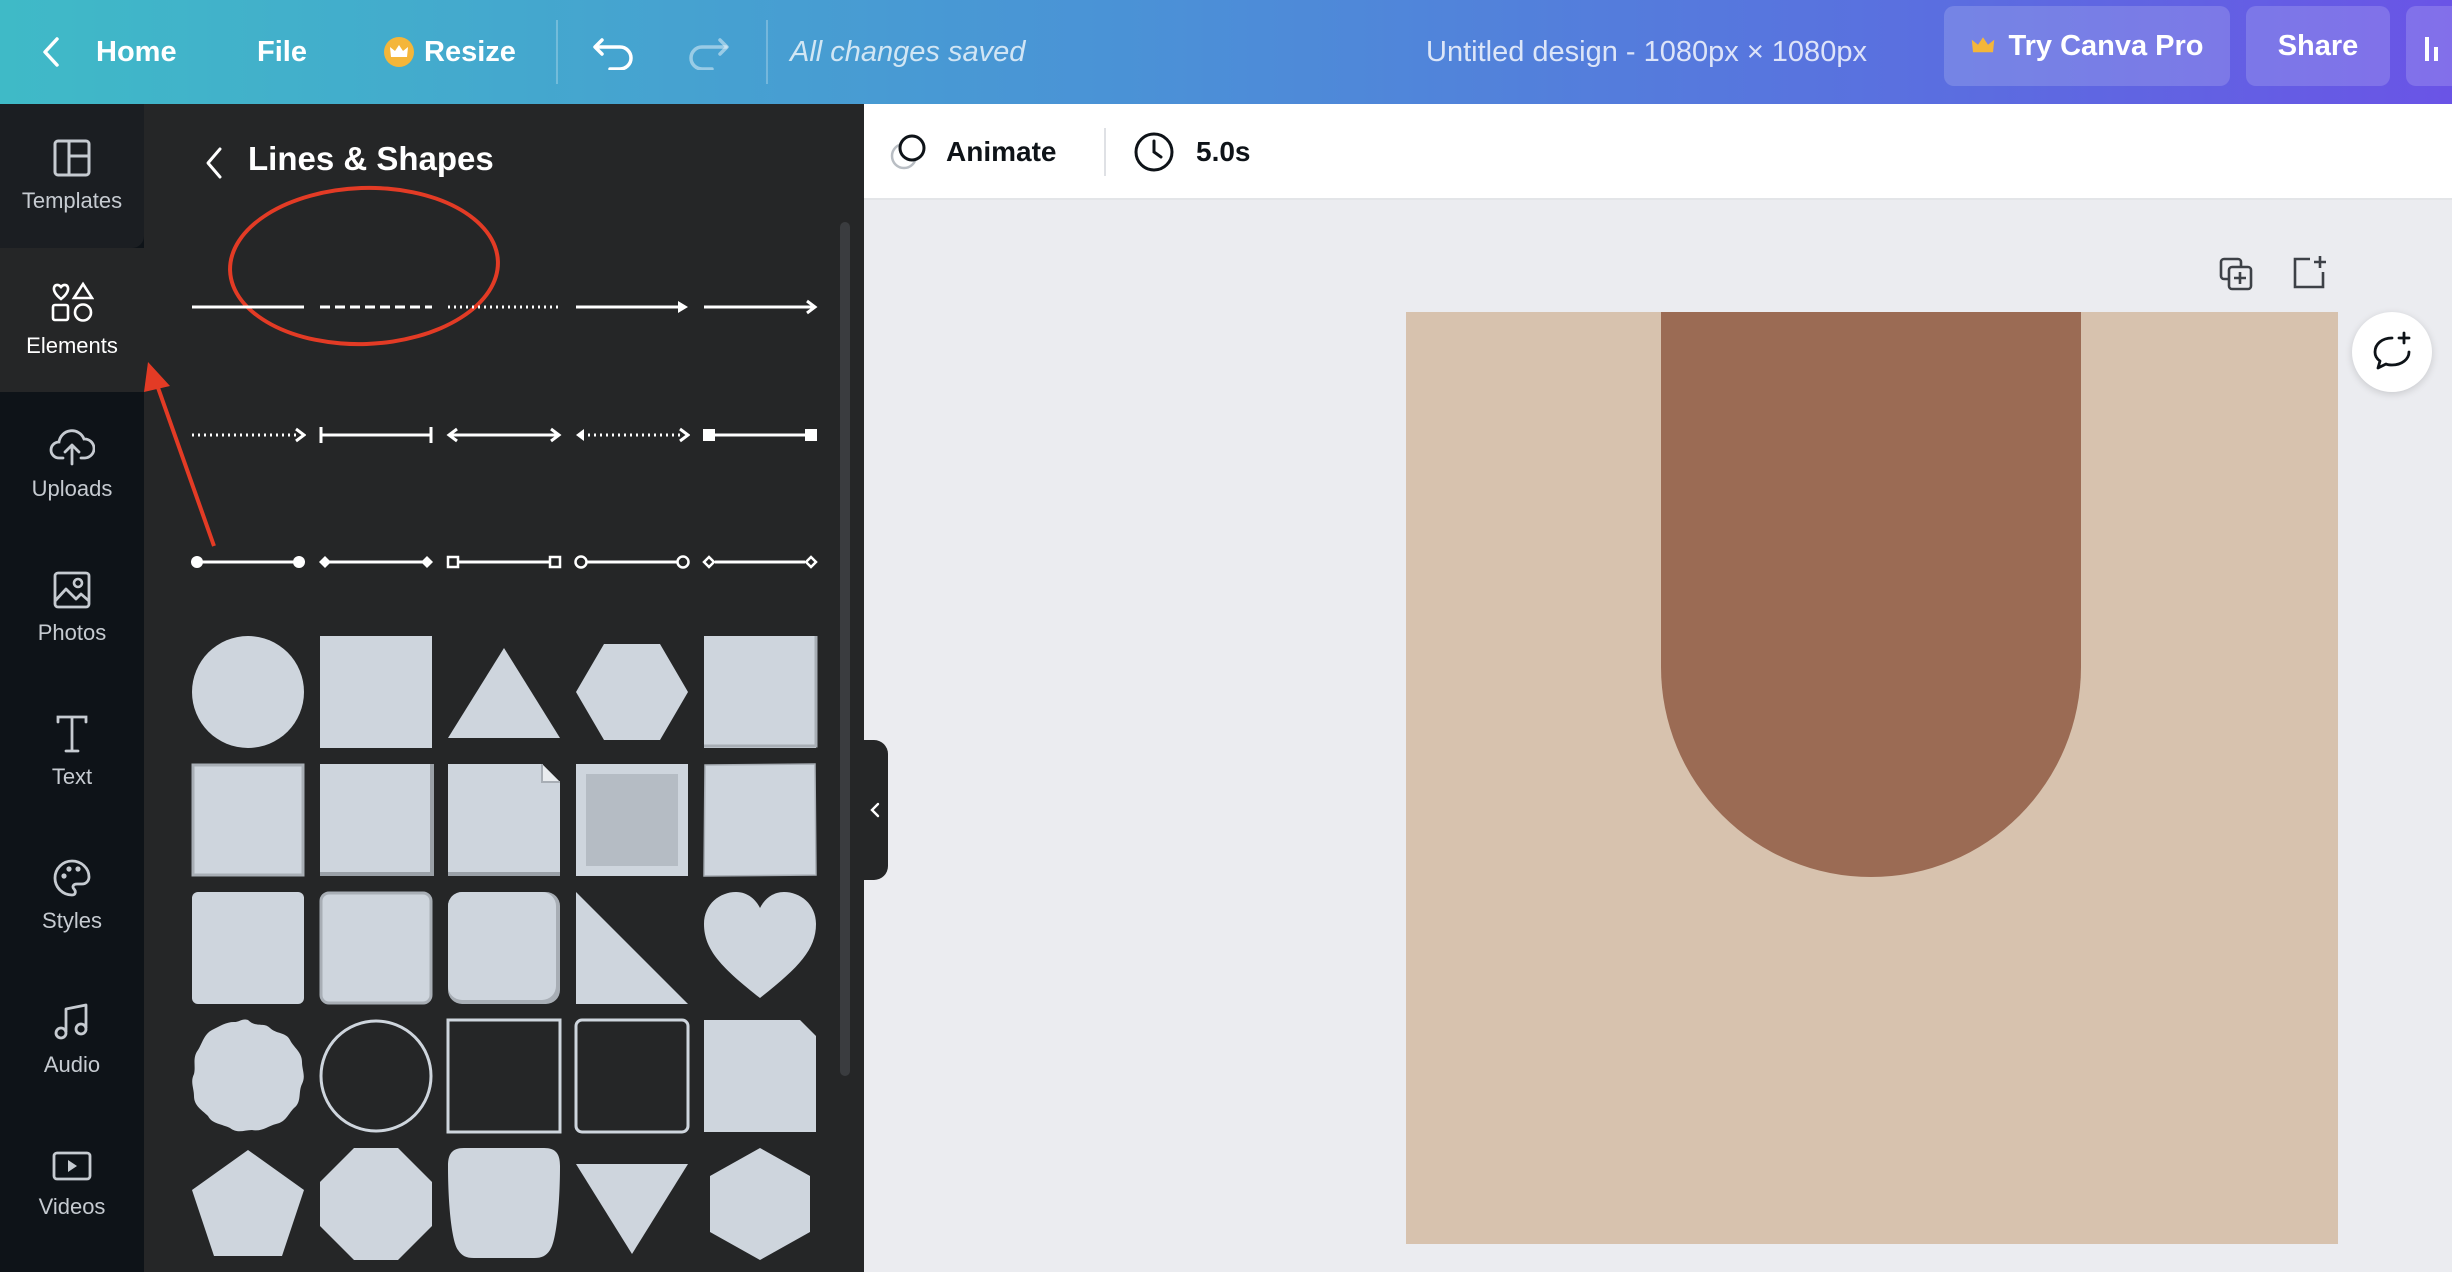 The image size is (2452, 1272). What do you see at coordinates (248, 820) in the screenshot?
I see `shape-square-outlined` at bounding box center [248, 820].